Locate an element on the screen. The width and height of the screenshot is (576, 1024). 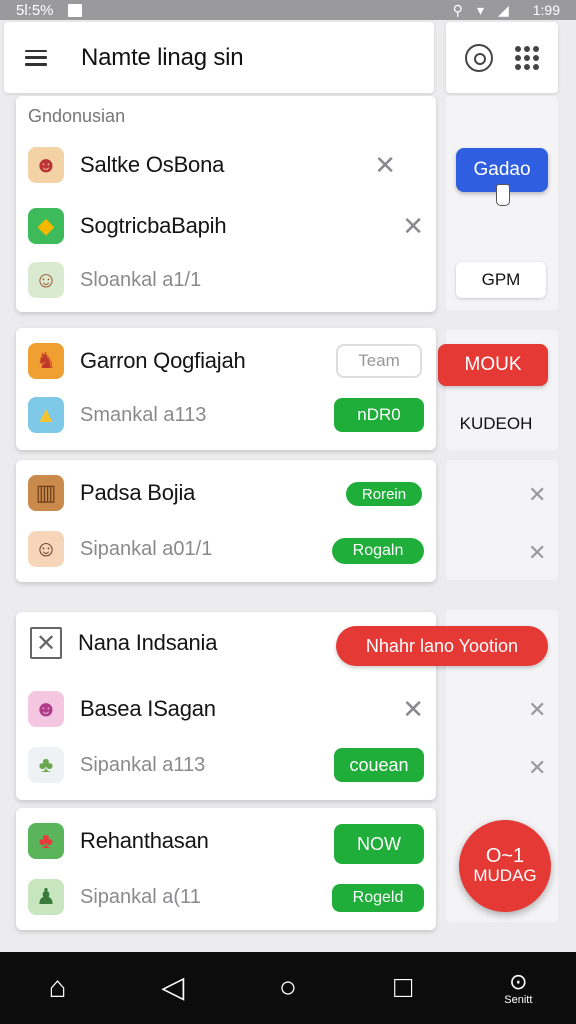
app-bar-actions is located at coordinates (502, 57).